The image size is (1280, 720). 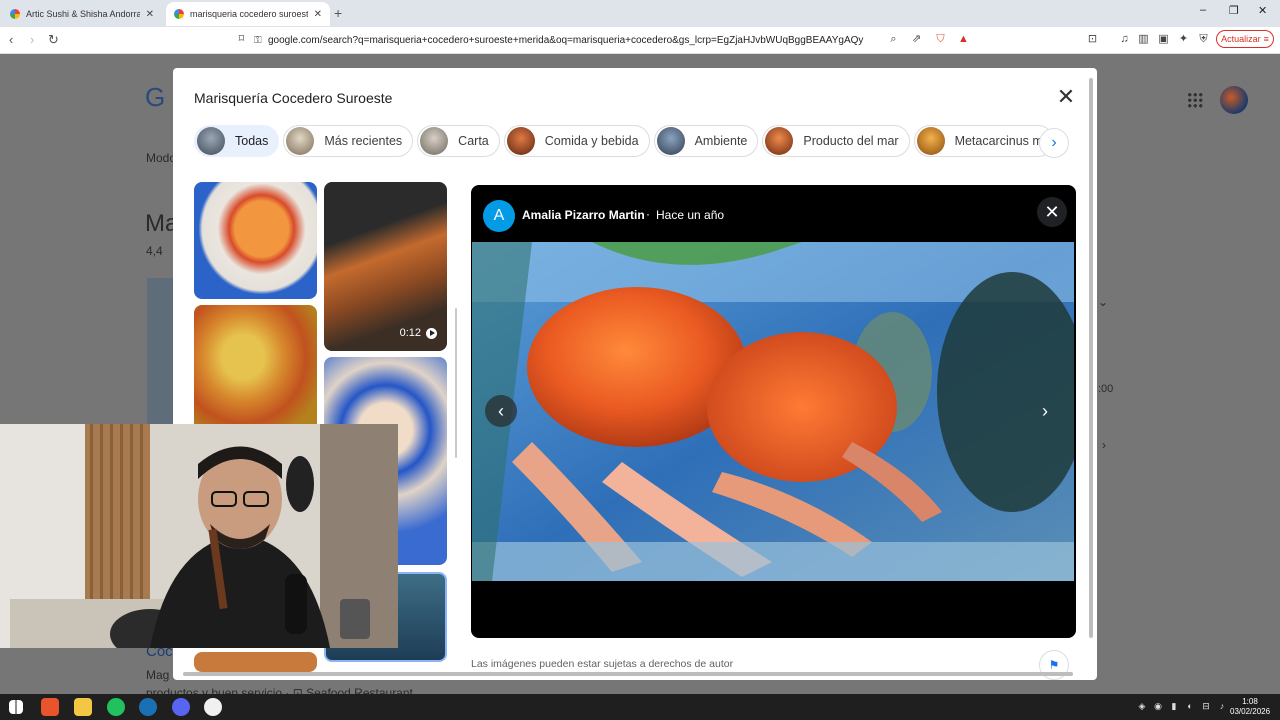 What do you see at coordinates (916, 39) in the screenshot?
I see `share-icon: ⇗` at bounding box center [916, 39].